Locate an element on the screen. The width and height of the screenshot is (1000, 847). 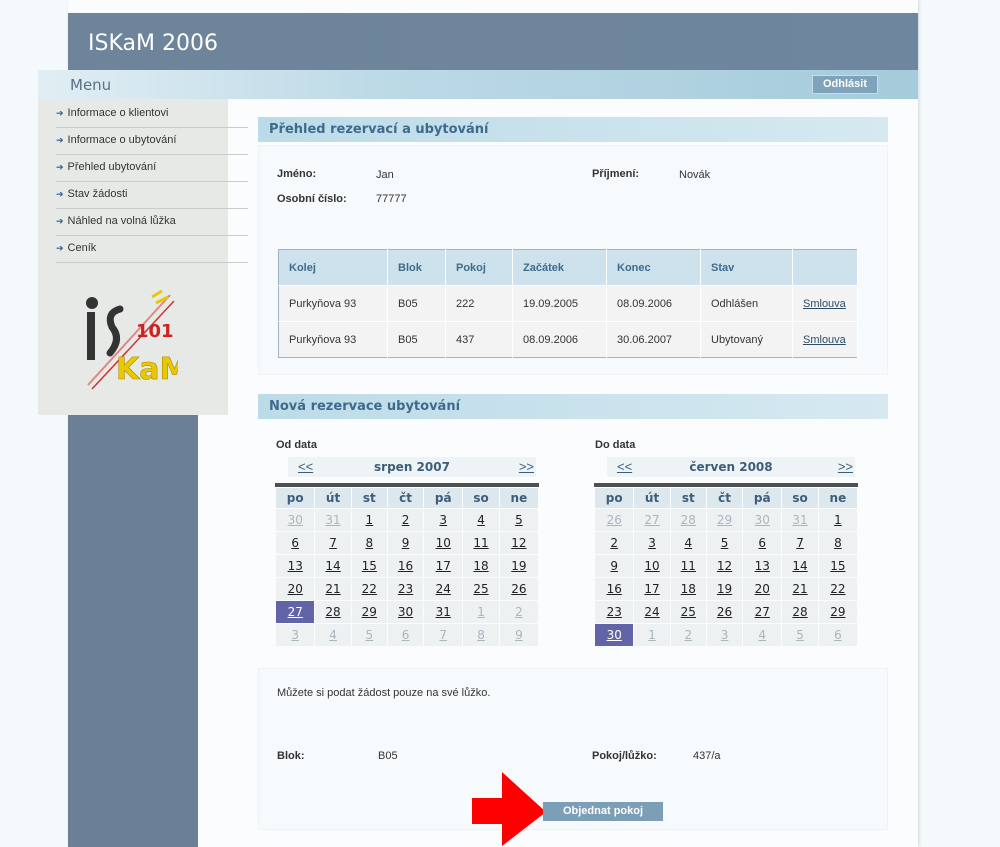
calendar-day: 30 is located at coordinates (405, 612).